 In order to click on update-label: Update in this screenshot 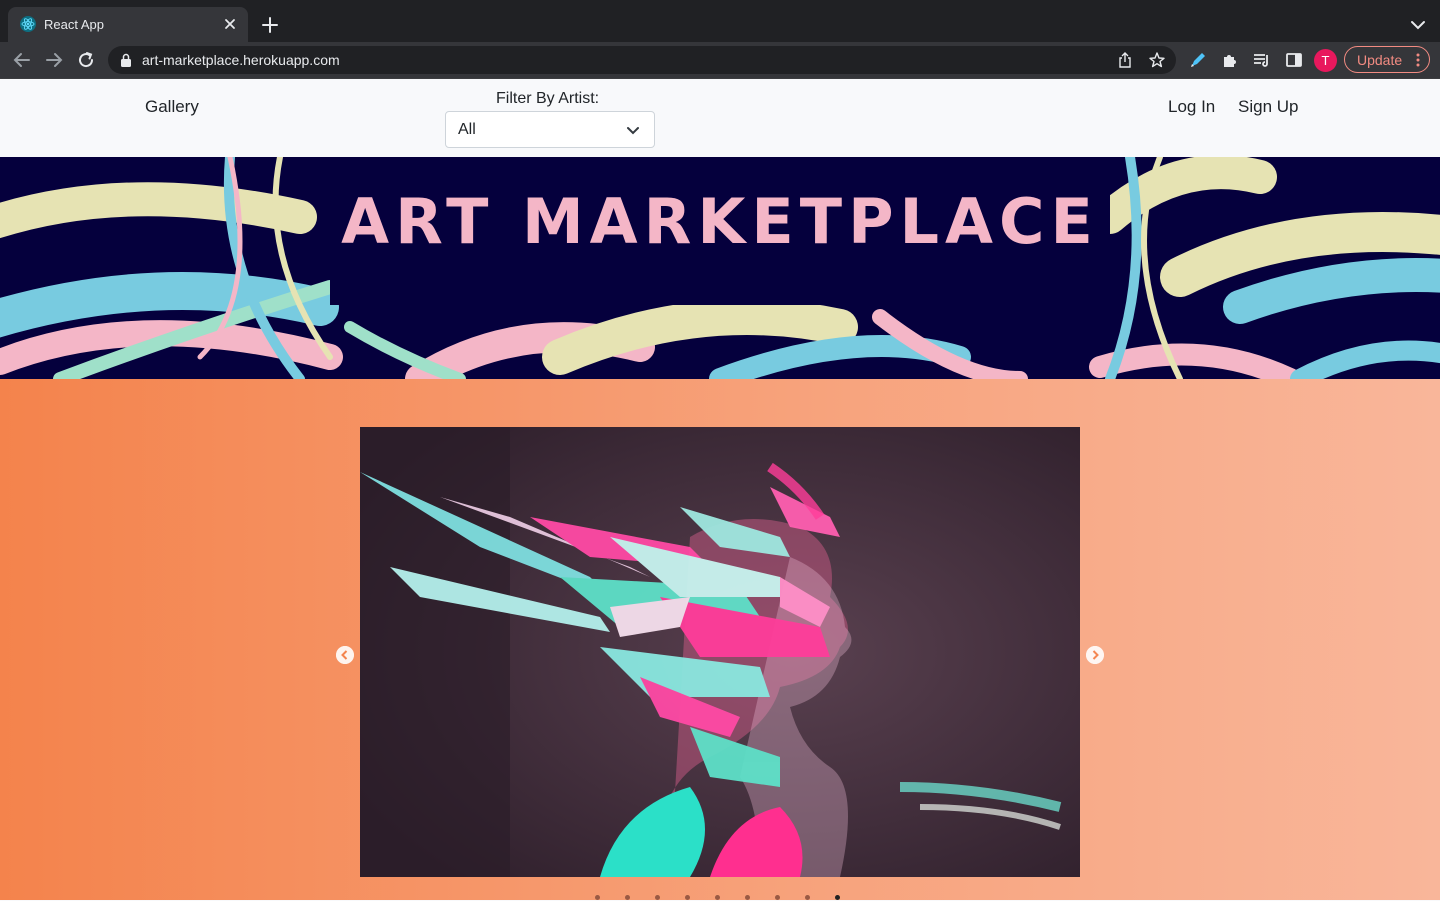, I will do `click(1380, 60)`.